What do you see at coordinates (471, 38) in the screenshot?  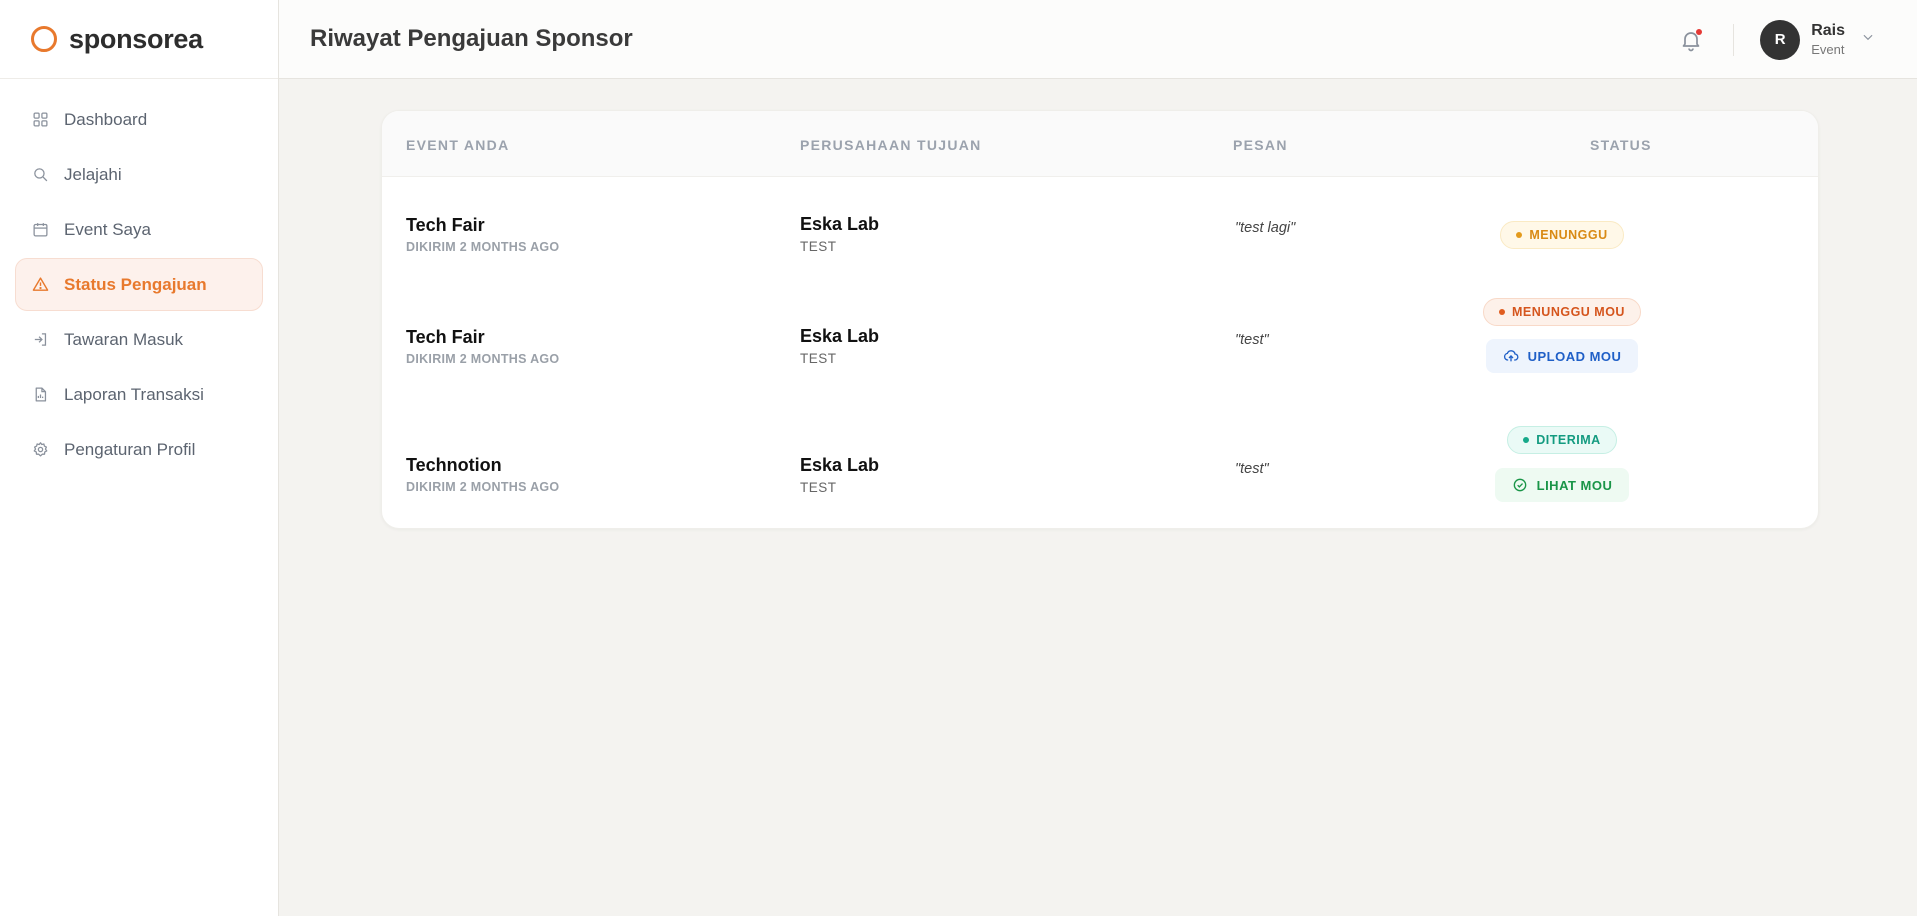 I see `page-title: Riwayat Pengajuan Sponsor` at bounding box center [471, 38].